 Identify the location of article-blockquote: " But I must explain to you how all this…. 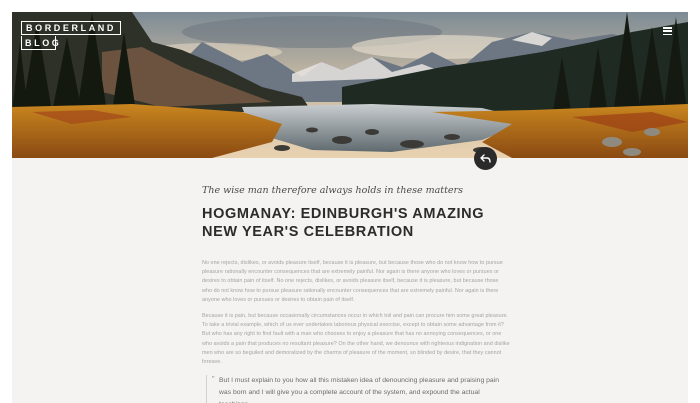
(358, 389).